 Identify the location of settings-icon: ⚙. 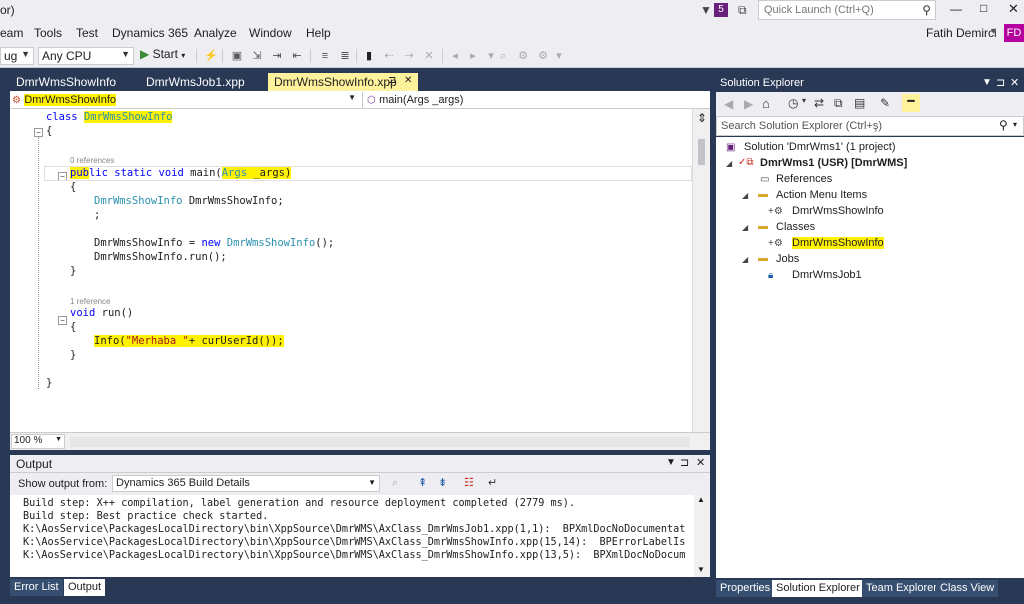
(543, 56).